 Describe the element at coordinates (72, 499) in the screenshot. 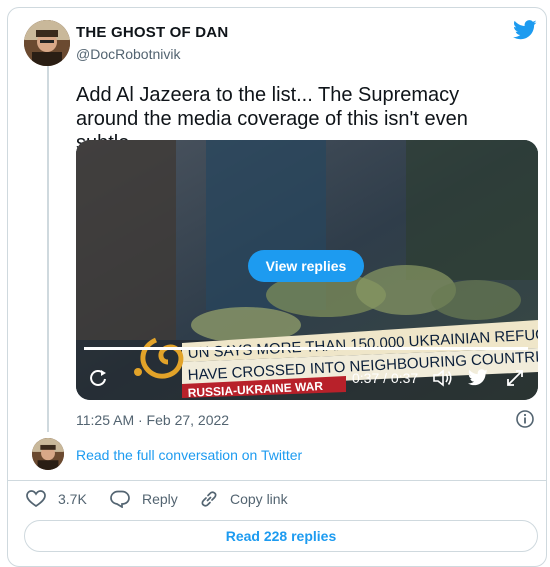

I see `like-count: 3.7K` at that location.